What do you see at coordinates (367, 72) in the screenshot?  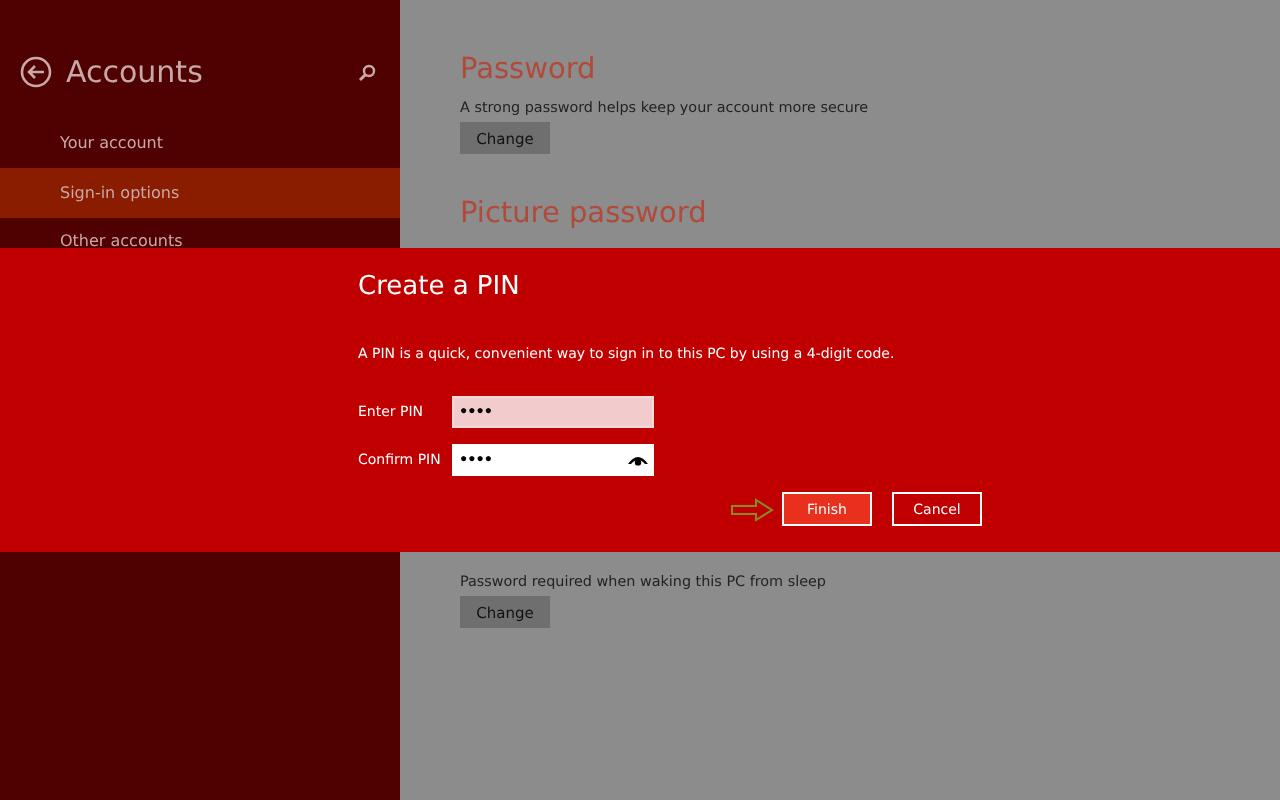 I see `search-icon` at bounding box center [367, 72].